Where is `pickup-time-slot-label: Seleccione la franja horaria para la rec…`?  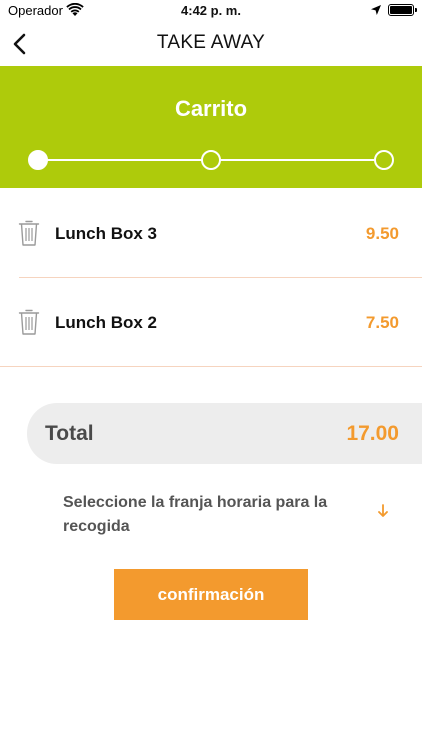
pickup-time-slot-label: Seleccione la franja horaria para la rec… is located at coordinates (195, 514).